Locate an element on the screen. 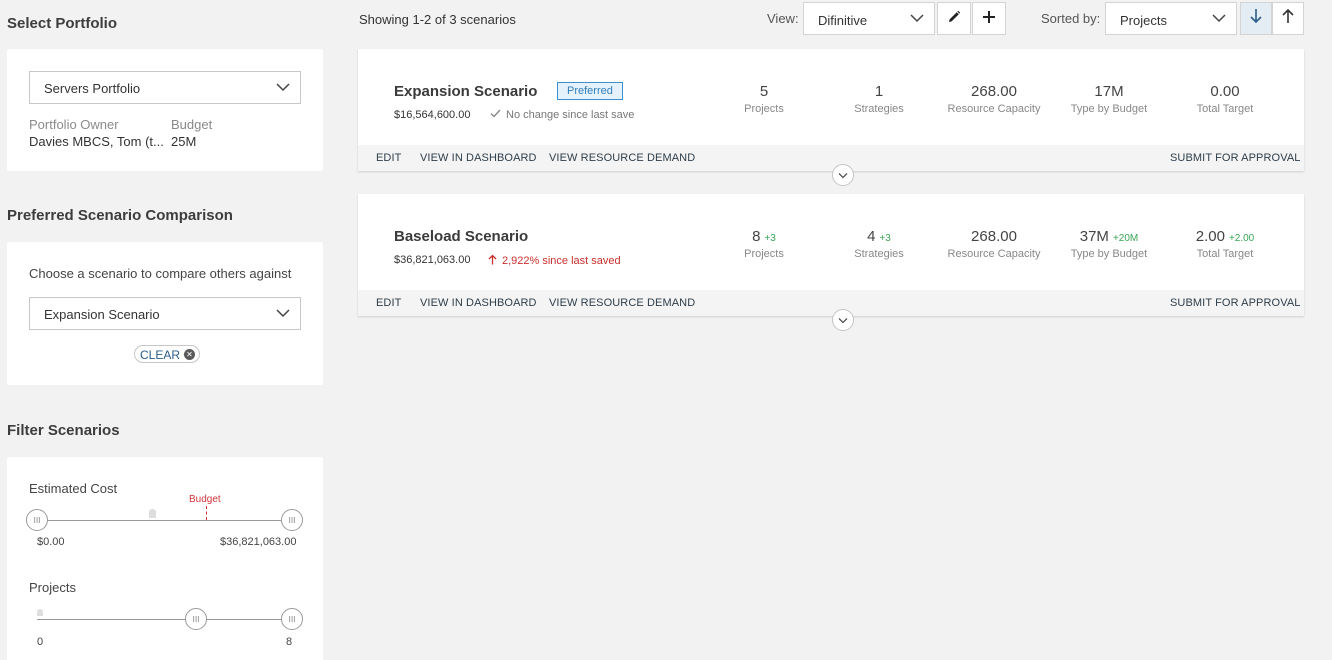  close-icon: ✕ is located at coordinates (190, 354).